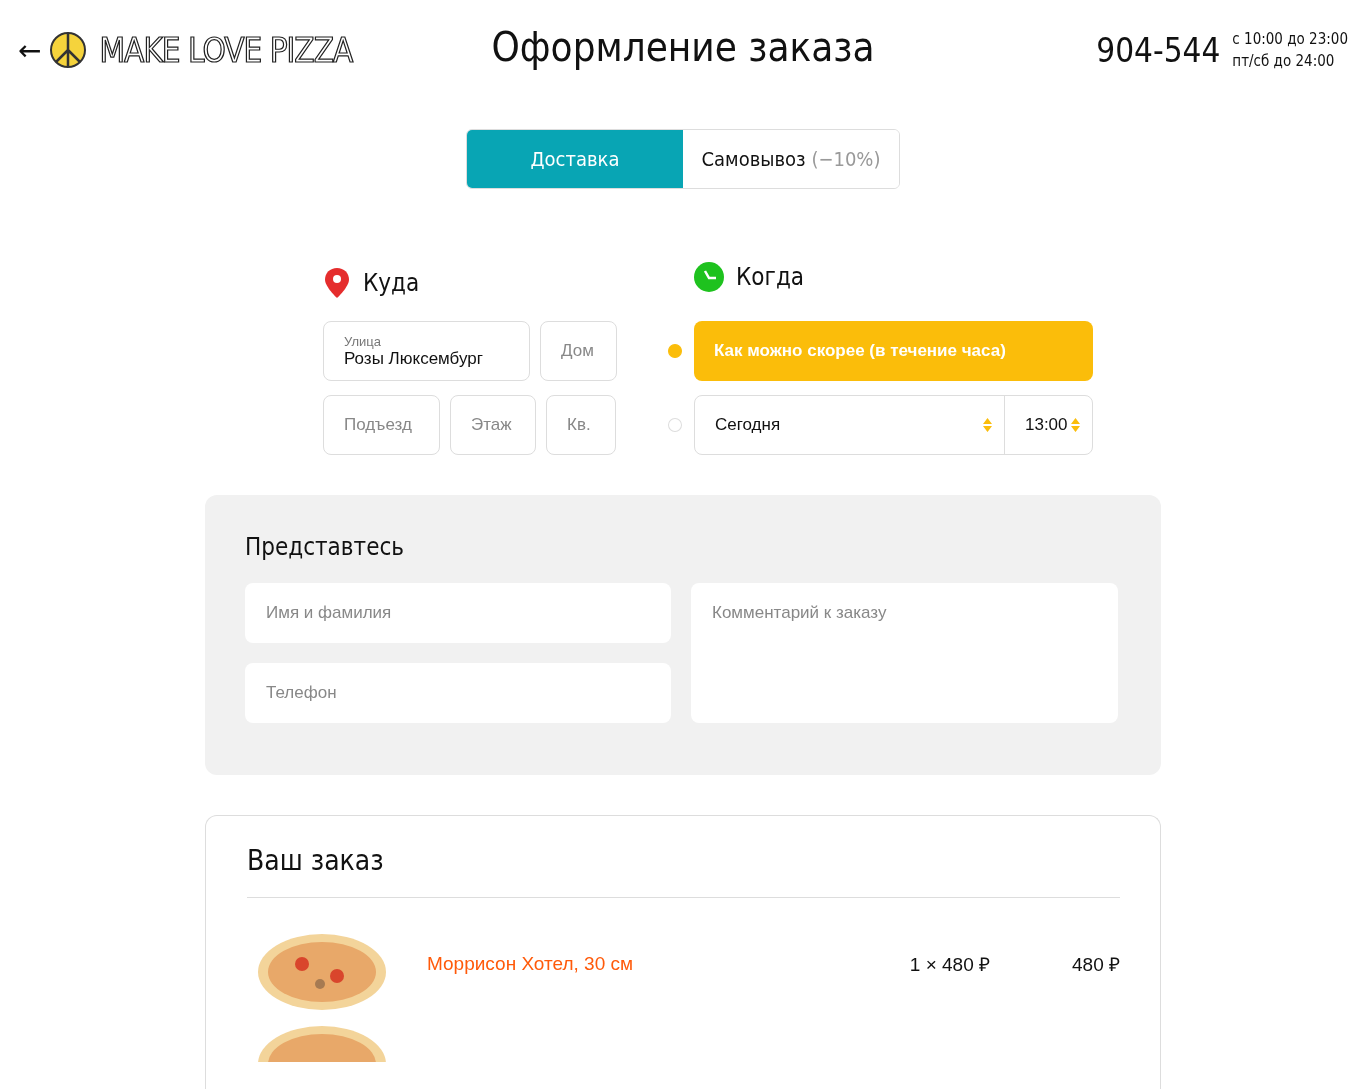  Describe the element at coordinates (30, 50) in the screenshot. I see `back-button: ←` at that location.